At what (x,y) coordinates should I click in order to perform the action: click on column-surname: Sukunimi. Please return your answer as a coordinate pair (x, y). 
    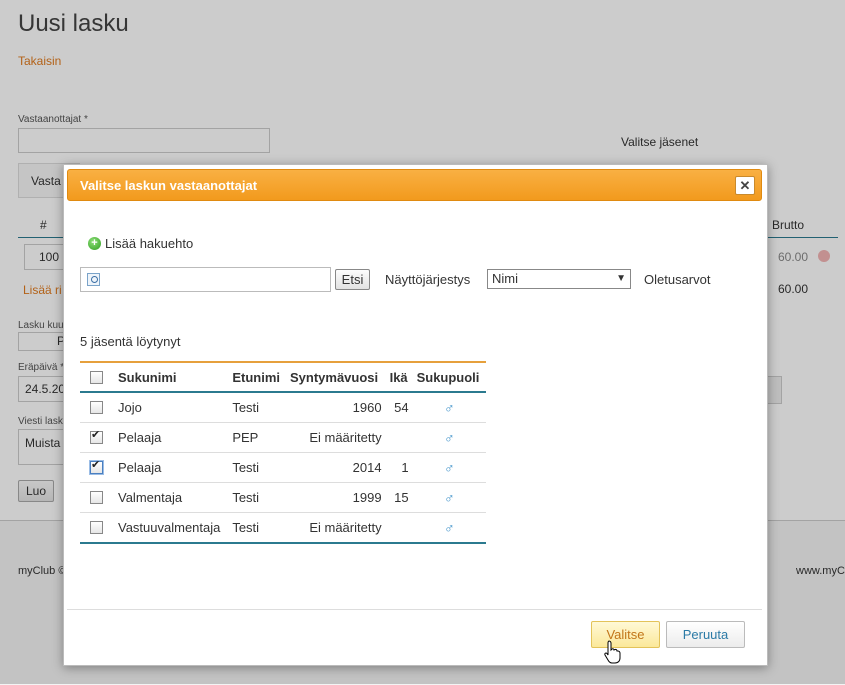
    Looking at the image, I should click on (171, 377).